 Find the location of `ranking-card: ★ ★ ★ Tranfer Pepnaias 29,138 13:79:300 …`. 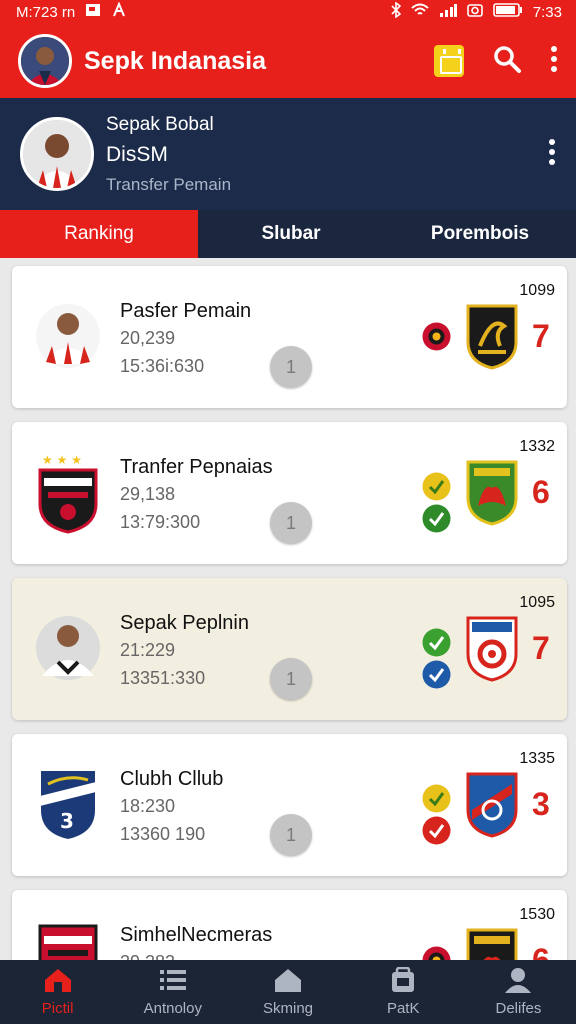

ranking-card: ★ ★ ★ Tranfer Pepnaias 29,138 13:79:300 … is located at coordinates (289, 493).